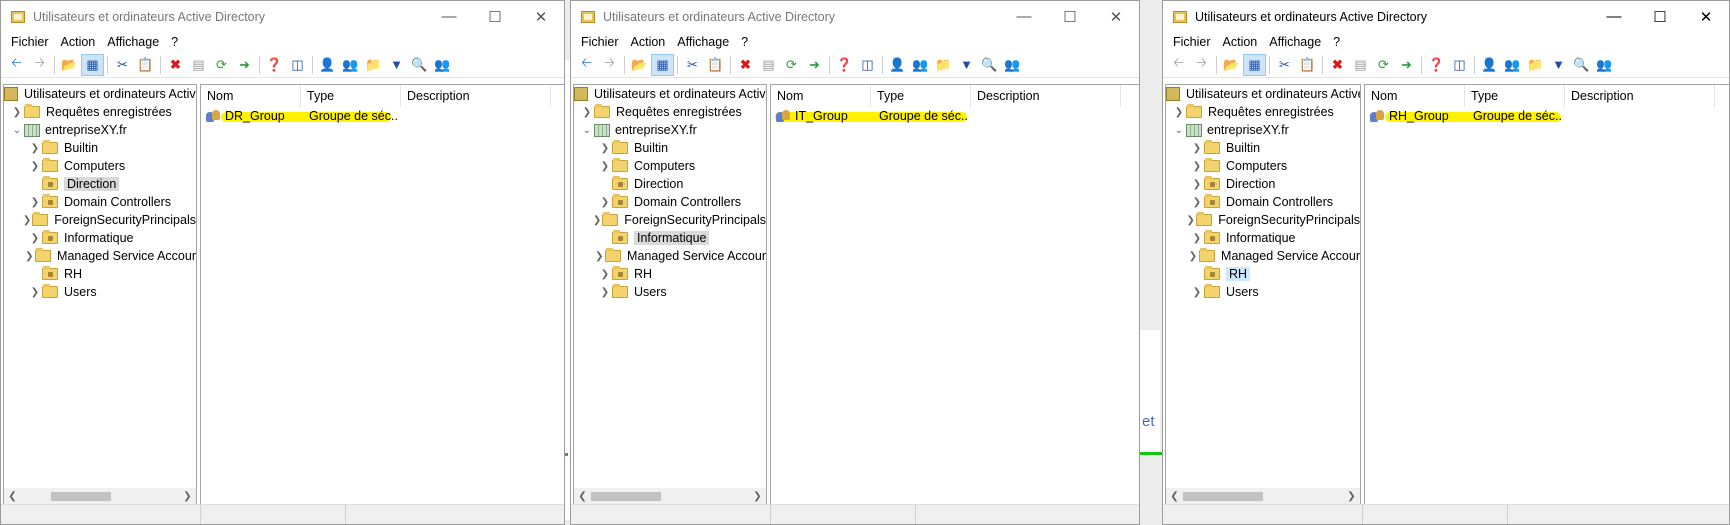 The height and width of the screenshot is (525, 1730). I want to click on tree-item-informatique: Informatique, so click(670, 238).